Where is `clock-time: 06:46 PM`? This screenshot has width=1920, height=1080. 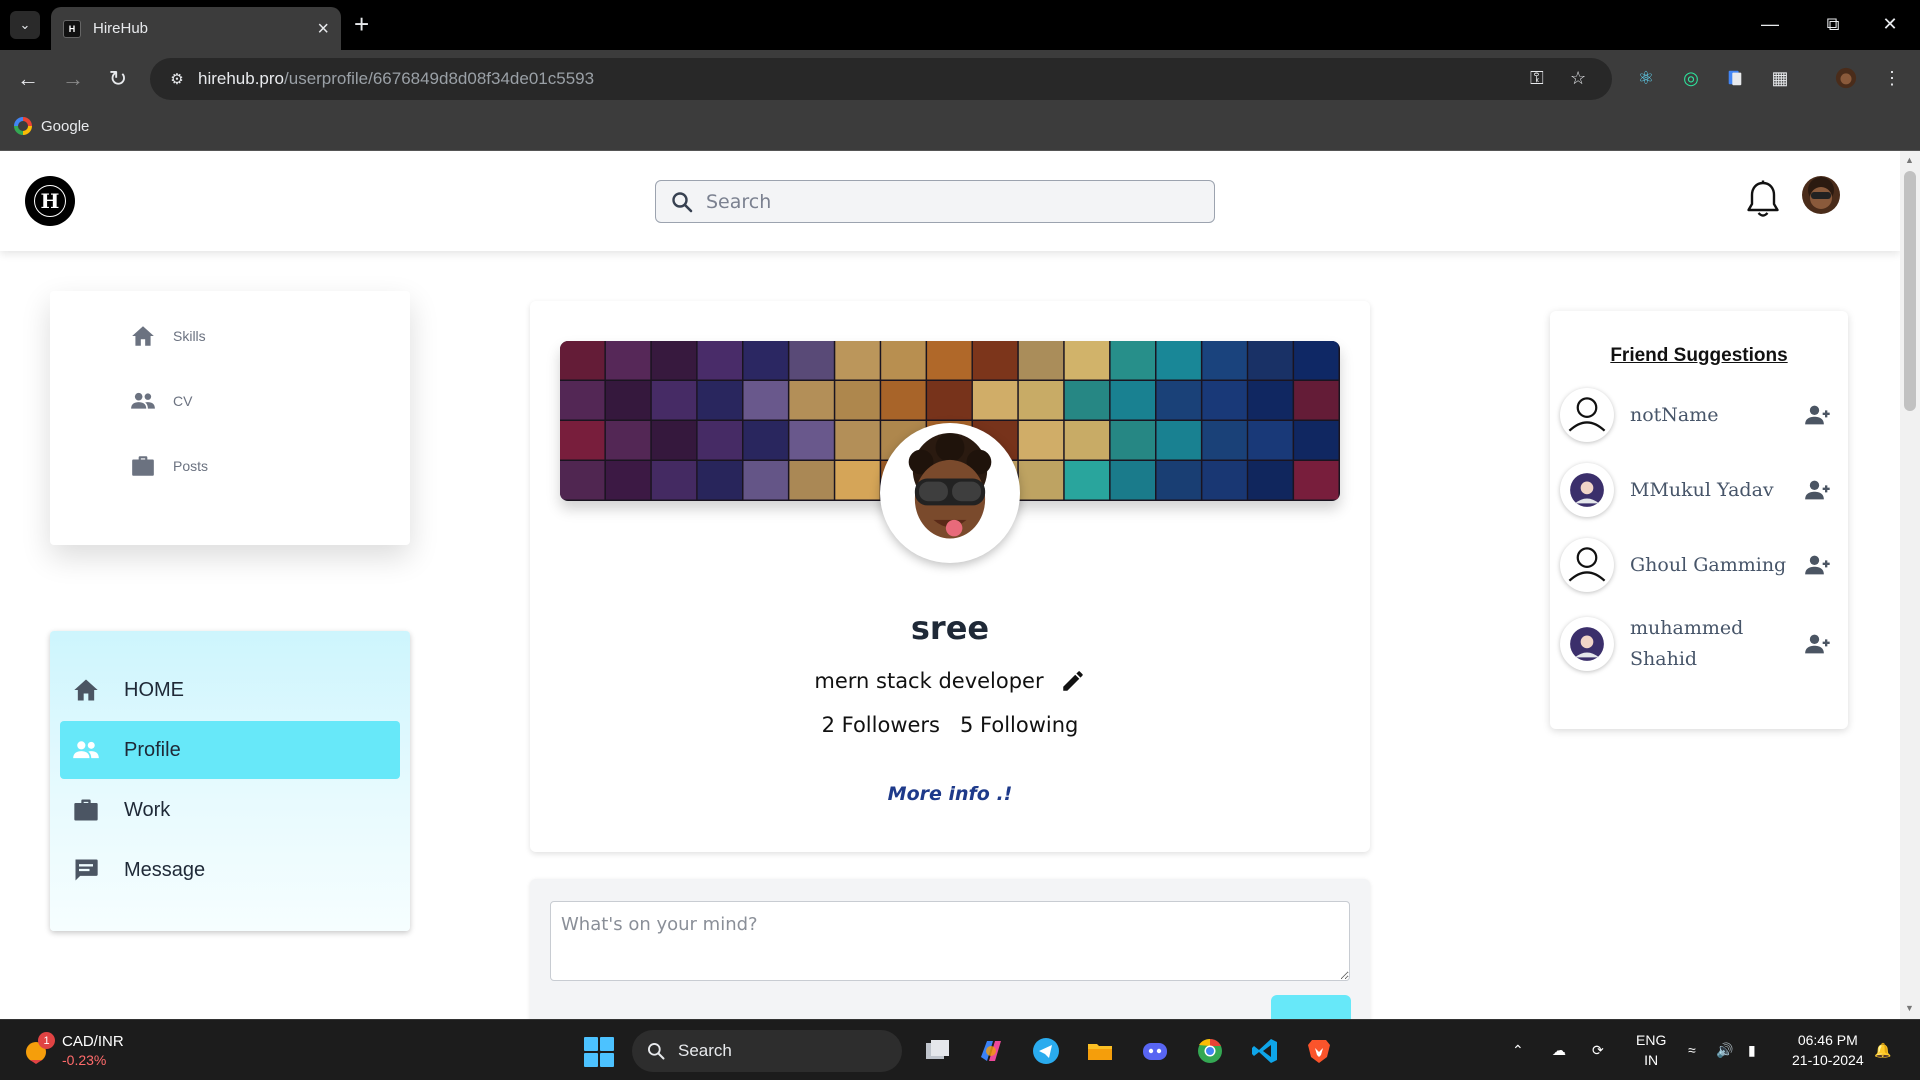 clock-time: 06:46 PM is located at coordinates (1827, 1040).